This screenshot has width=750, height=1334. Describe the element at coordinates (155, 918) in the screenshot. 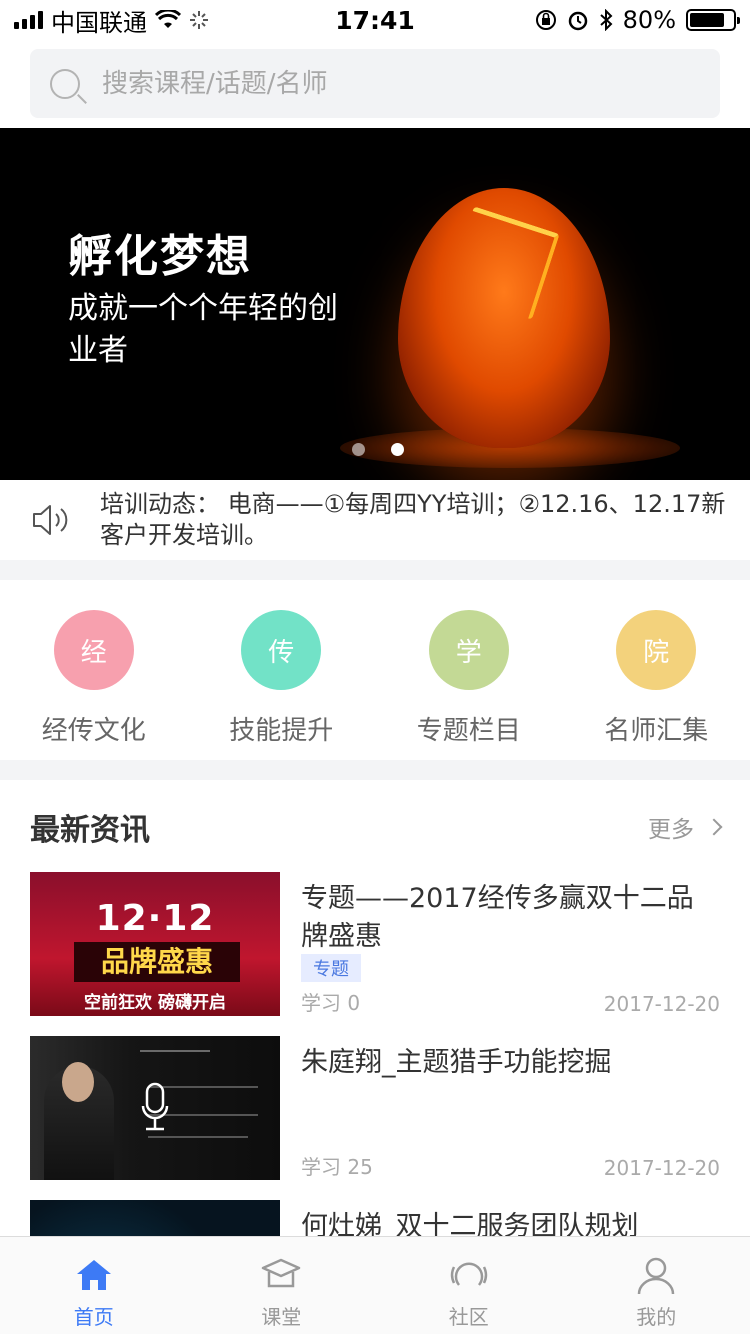

I see `thumbnail-headline: 12·12` at that location.